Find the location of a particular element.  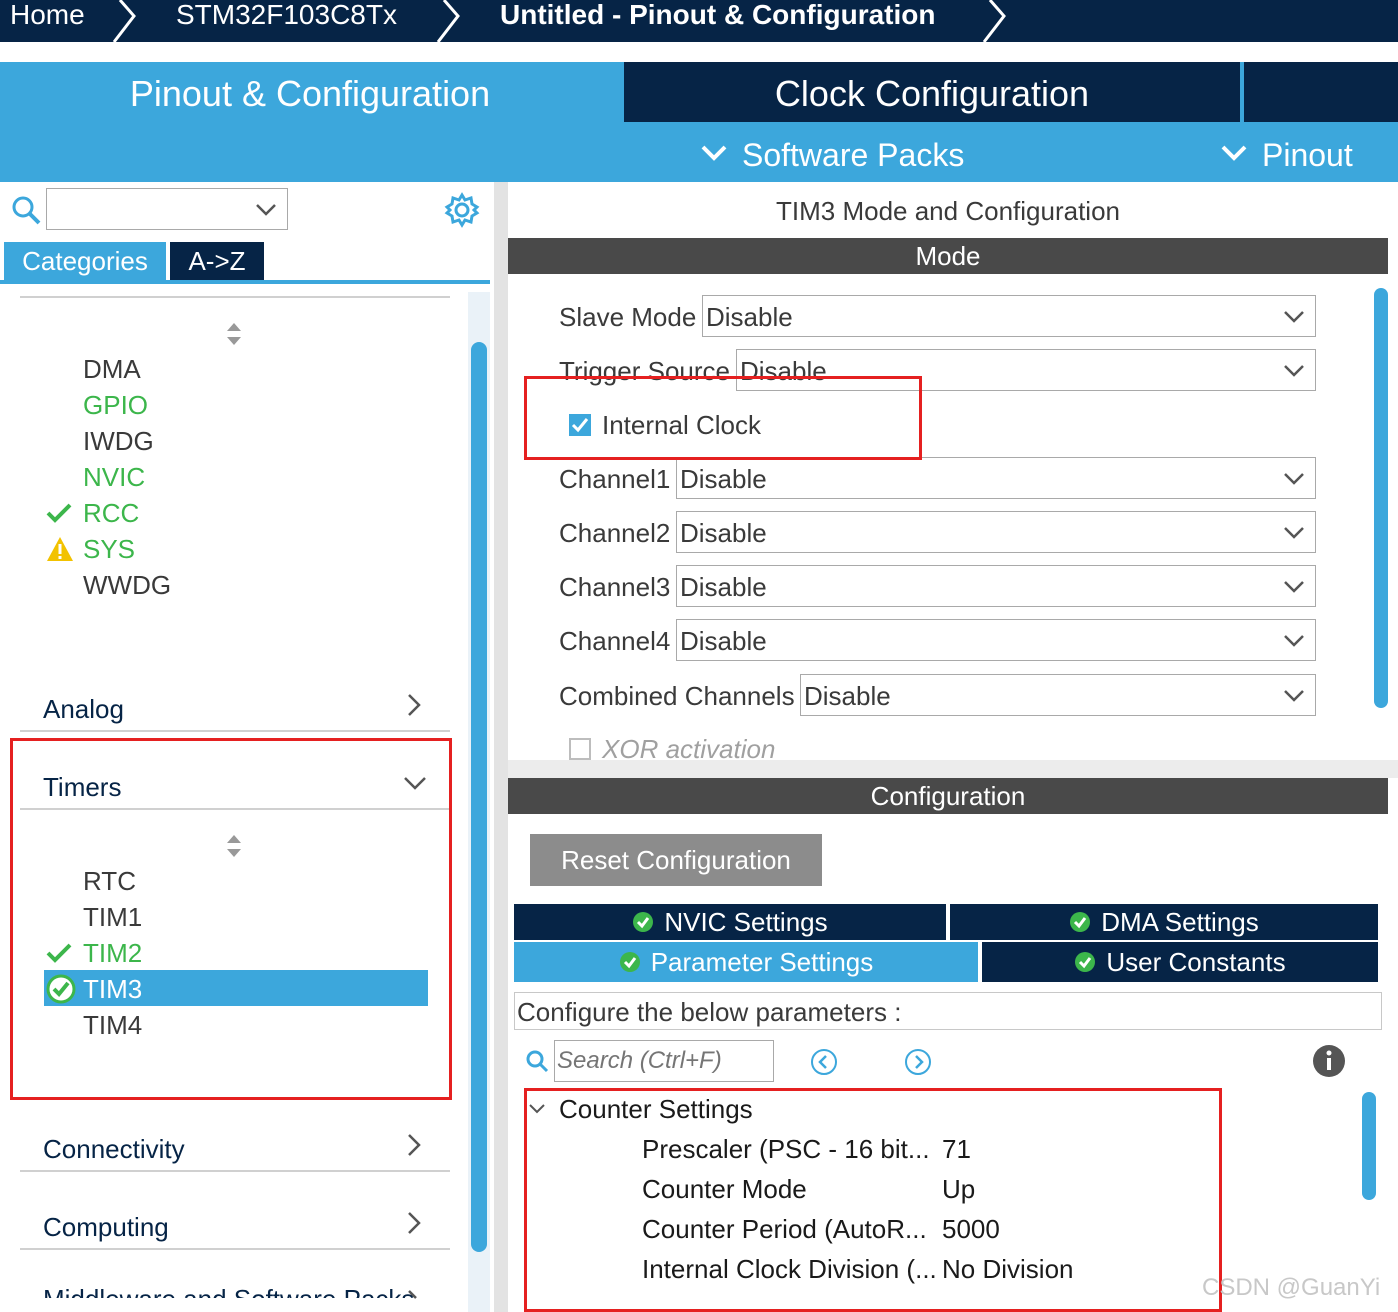

info-icon is located at coordinates (1329, 1061).